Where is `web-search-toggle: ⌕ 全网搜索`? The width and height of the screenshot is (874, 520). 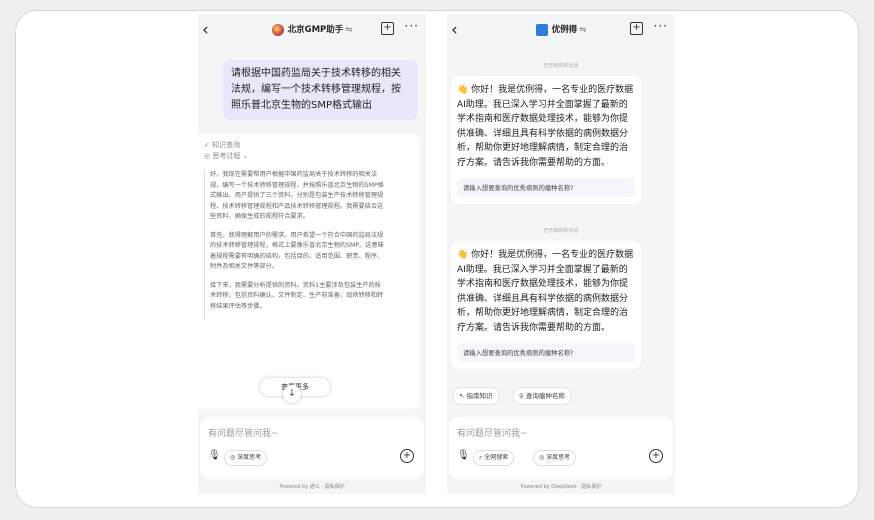
web-search-toggle: ⌕ 全网搜索 is located at coordinates (494, 458).